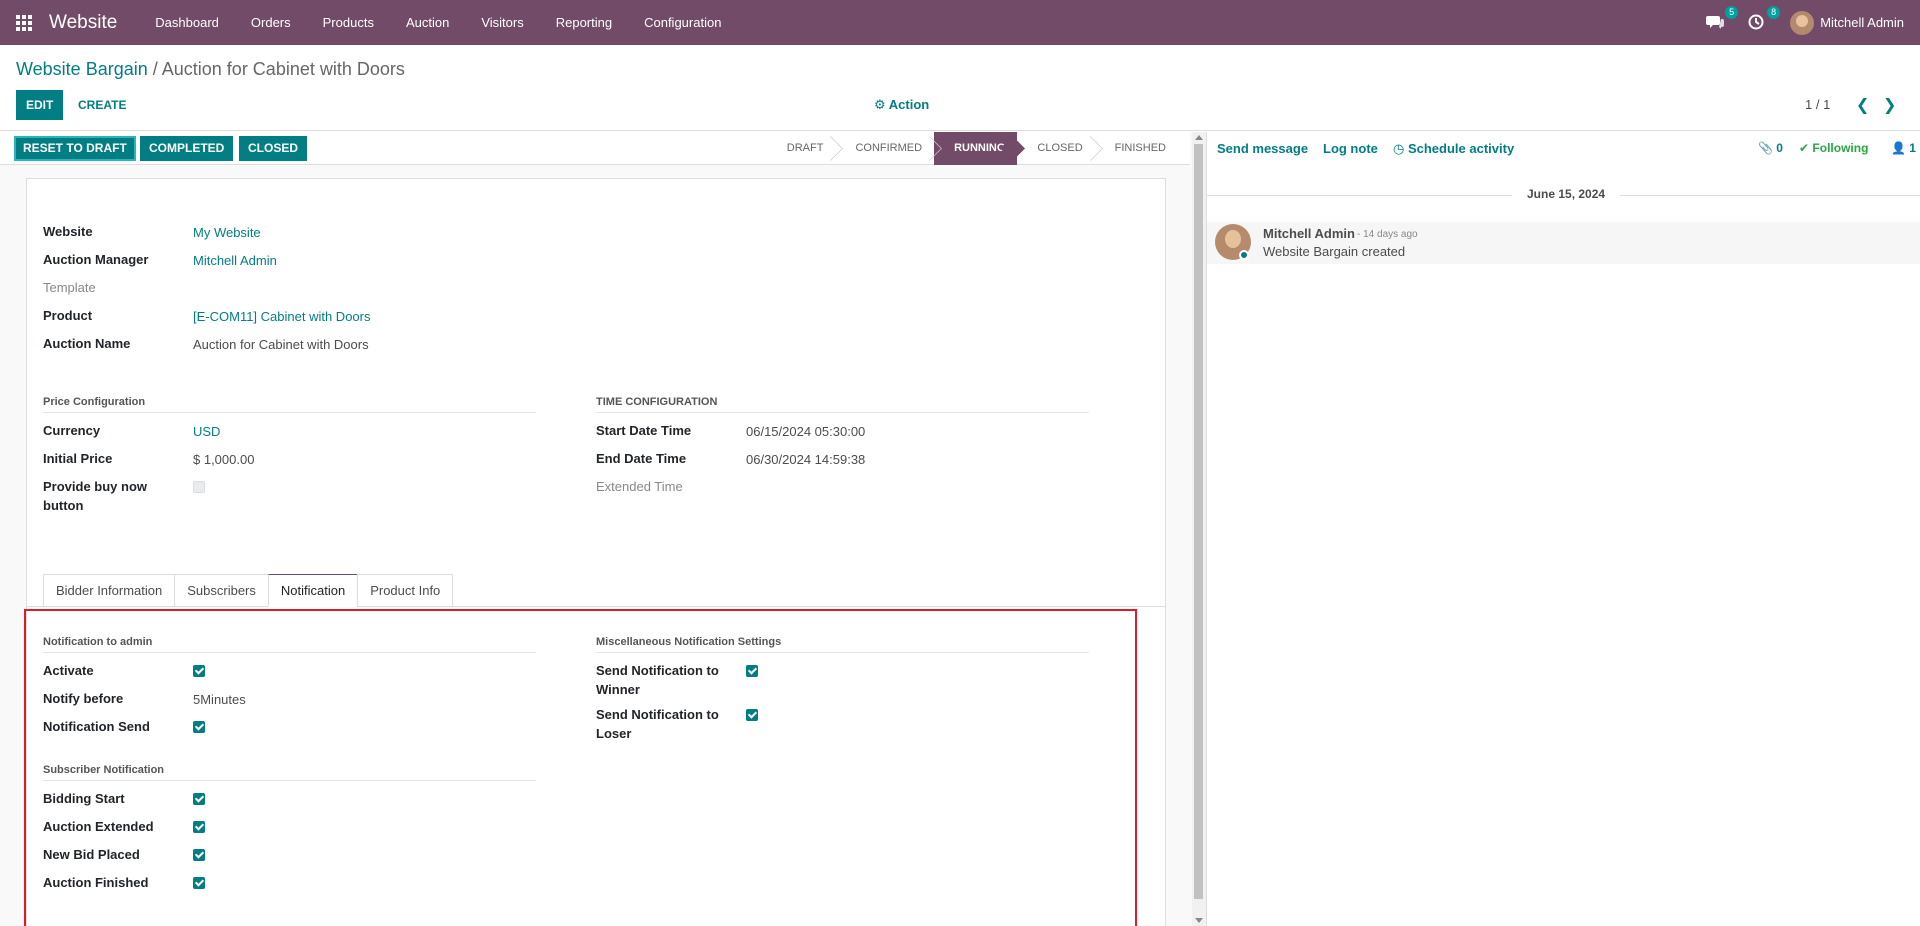 Image resolution: width=1920 pixels, height=926 pixels. I want to click on stage-confirmed: CONFIRMED, so click(884, 148).